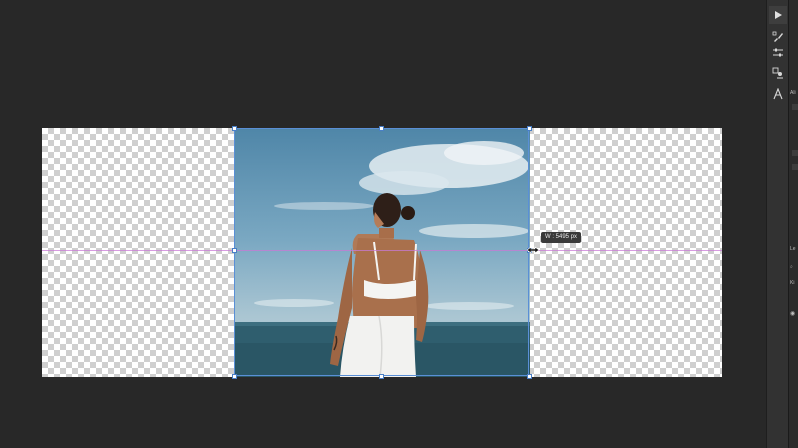 This screenshot has width=798, height=448. What do you see at coordinates (234, 376) in the screenshot?
I see `transform-handle-bottom-left` at bounding box center [234, 376].